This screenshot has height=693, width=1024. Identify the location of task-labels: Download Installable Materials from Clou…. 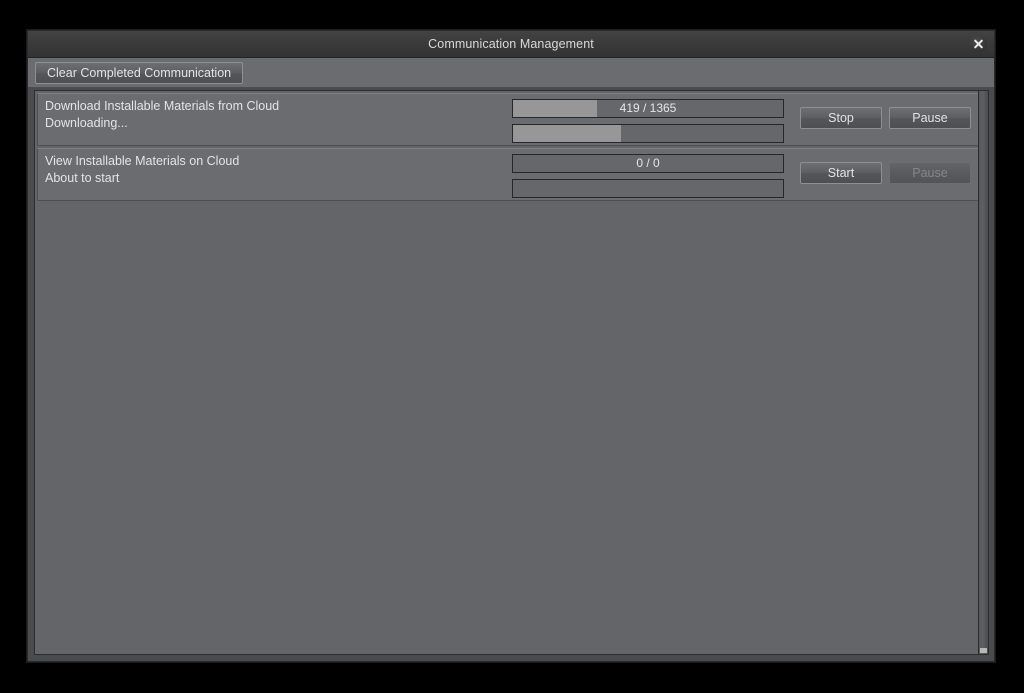
(275, 115).